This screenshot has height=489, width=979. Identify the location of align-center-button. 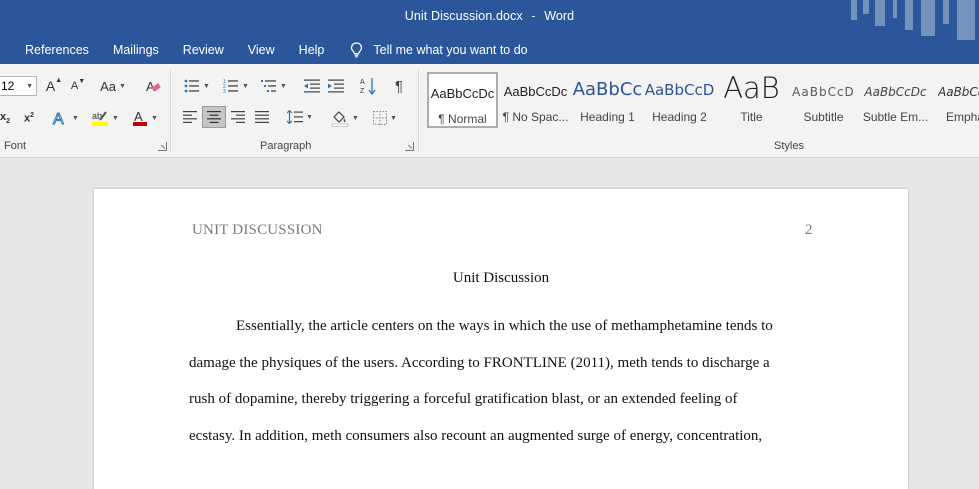
(214, 117).